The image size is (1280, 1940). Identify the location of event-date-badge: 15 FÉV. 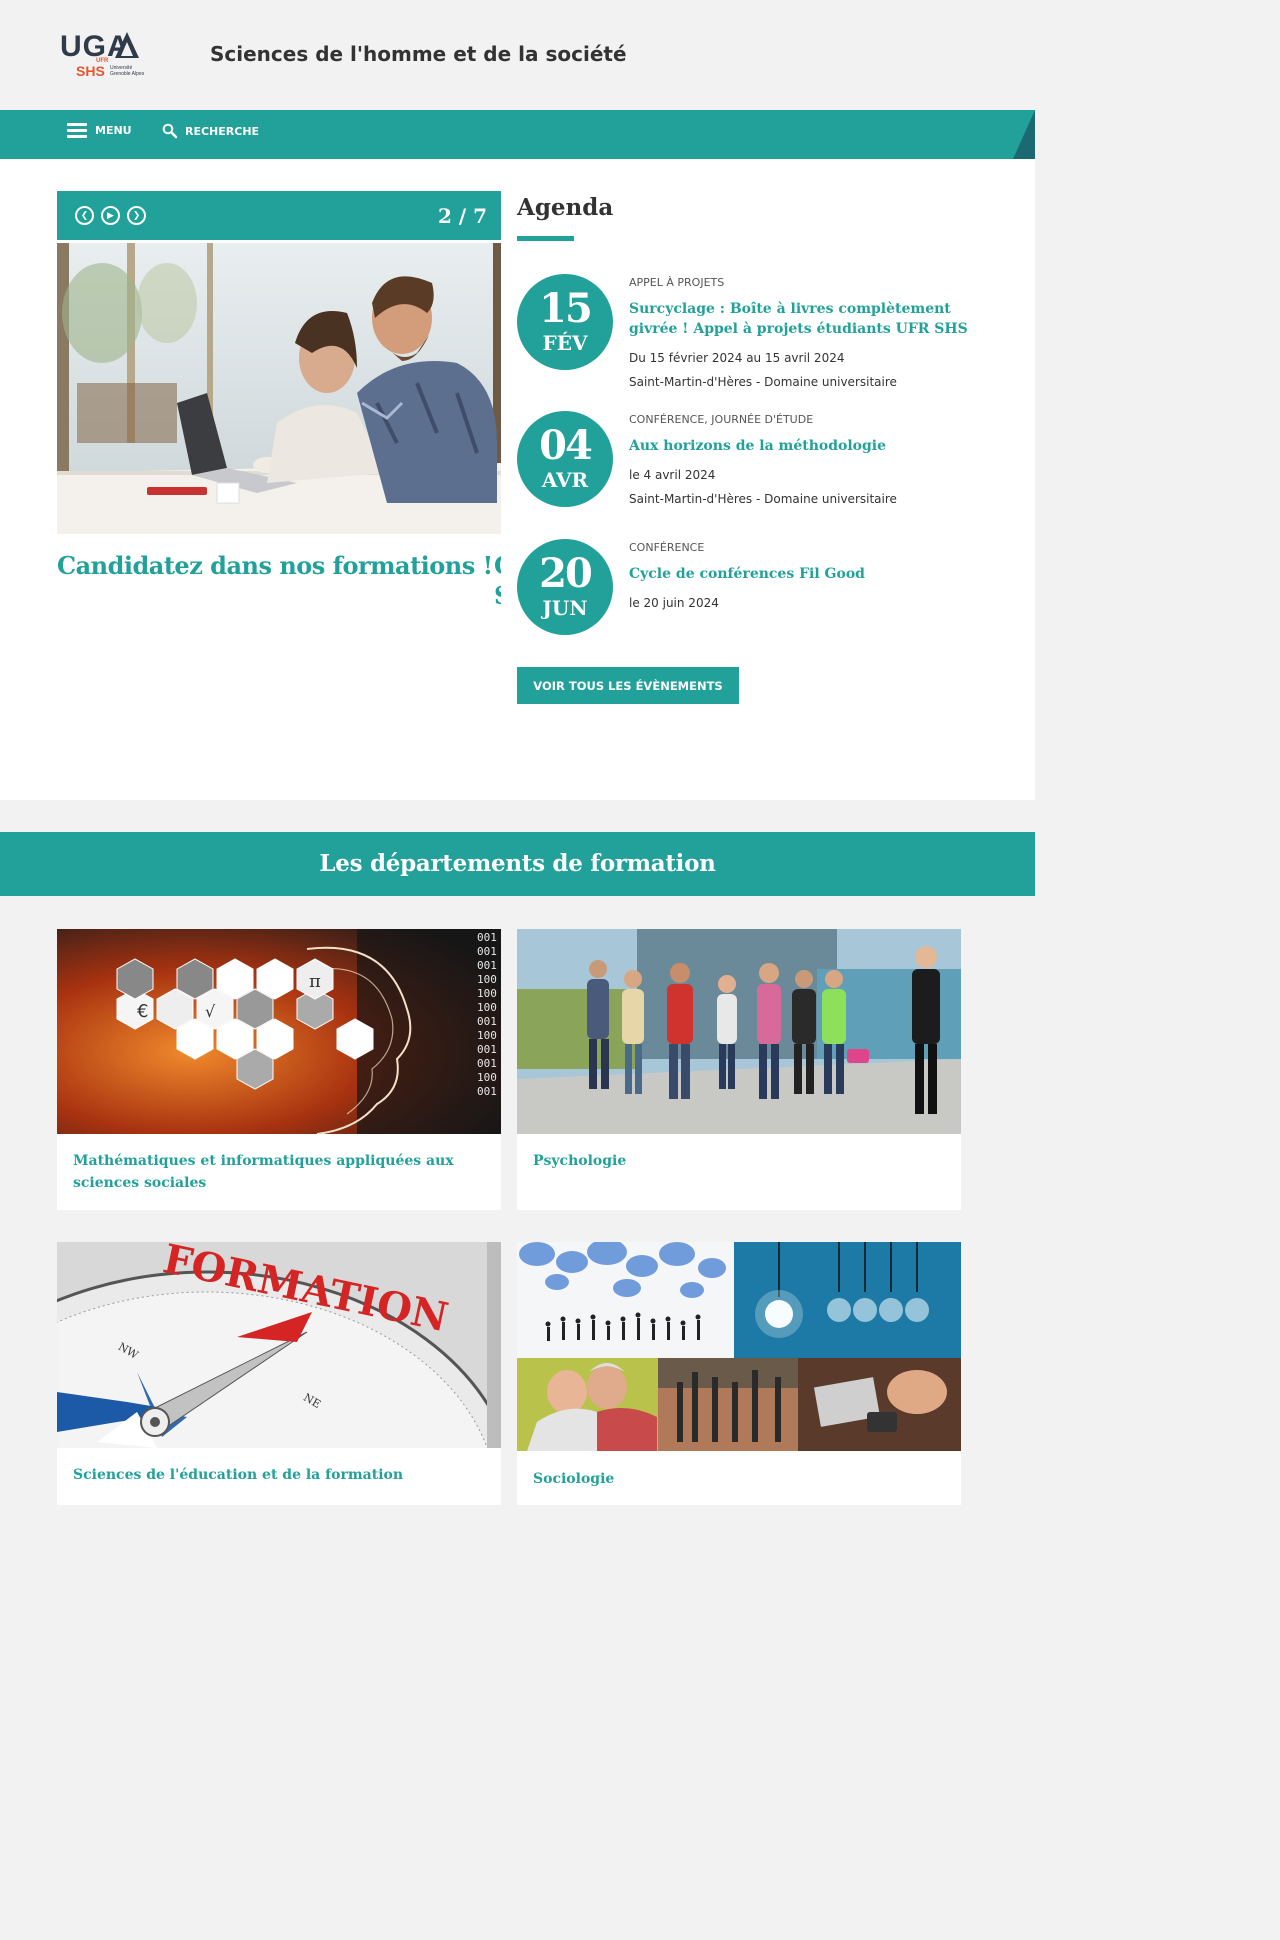
(565, 322).